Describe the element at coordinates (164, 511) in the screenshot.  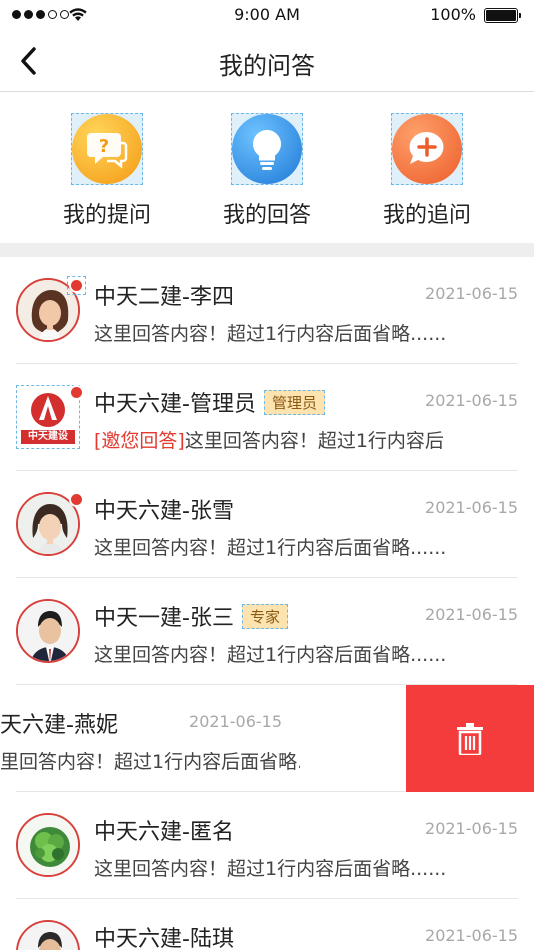
I see `author-name: 中天六建-张雪` at that location.